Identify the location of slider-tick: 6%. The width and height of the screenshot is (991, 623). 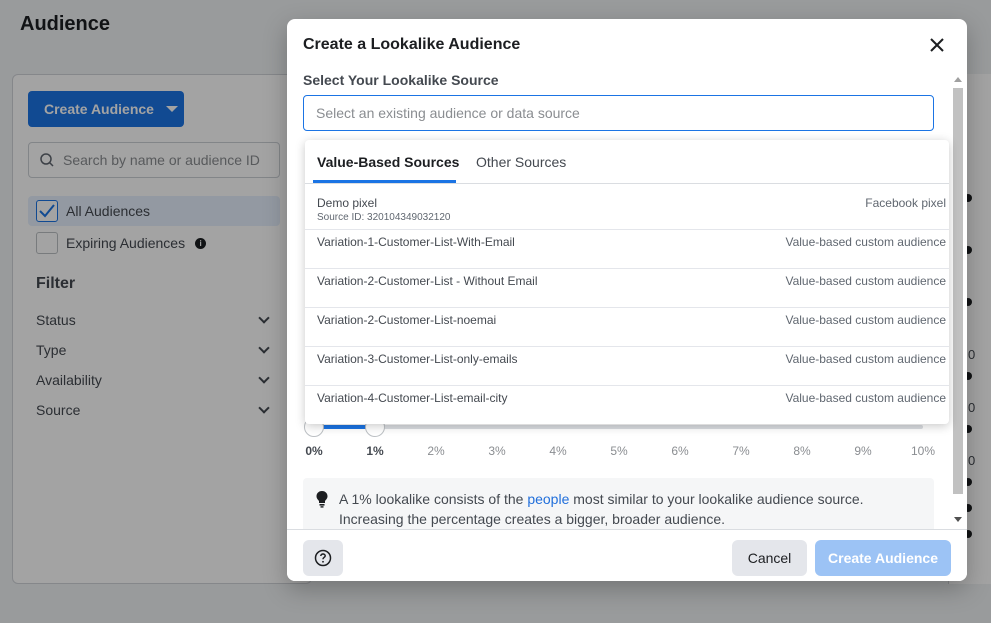
(680, 451).